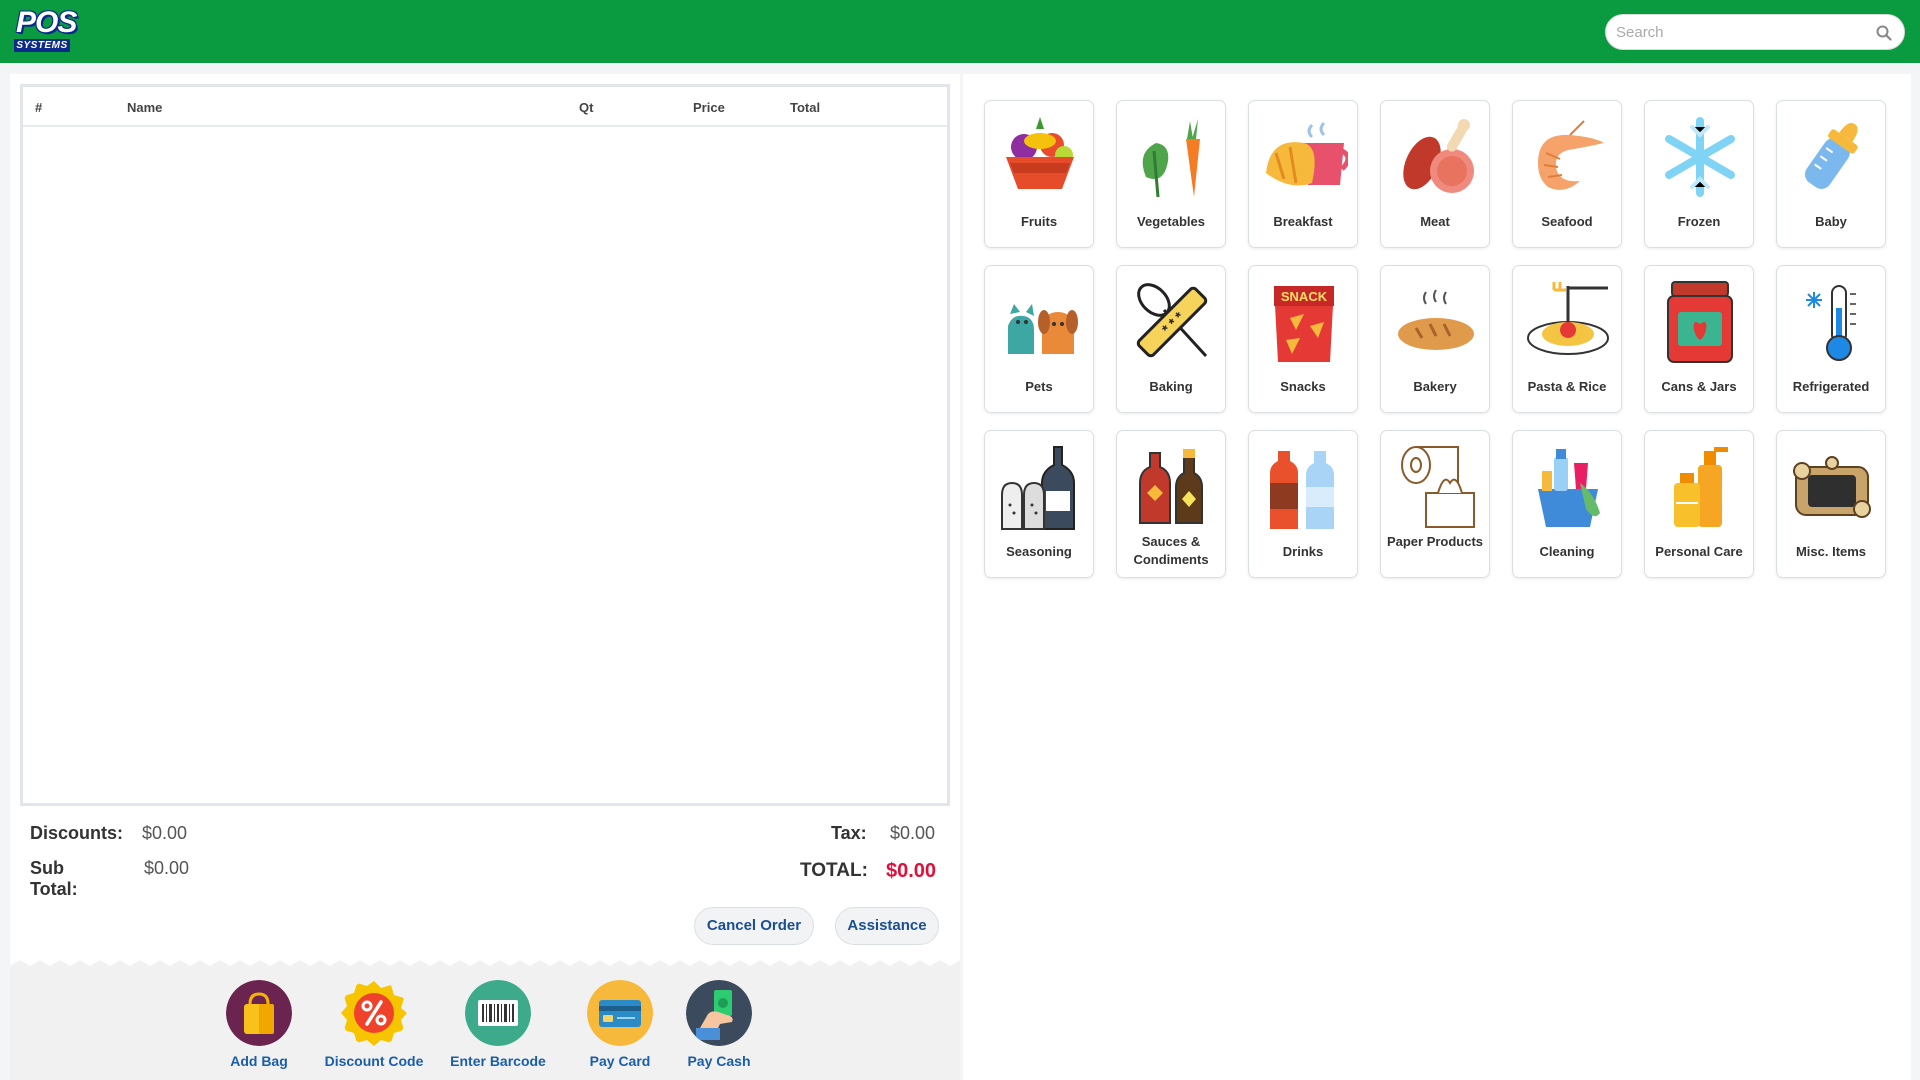  What do you see at coordinates (1568, 318) in the screenshot?
I see `pasta-plate-icon` at bounding box center [1568, 318].